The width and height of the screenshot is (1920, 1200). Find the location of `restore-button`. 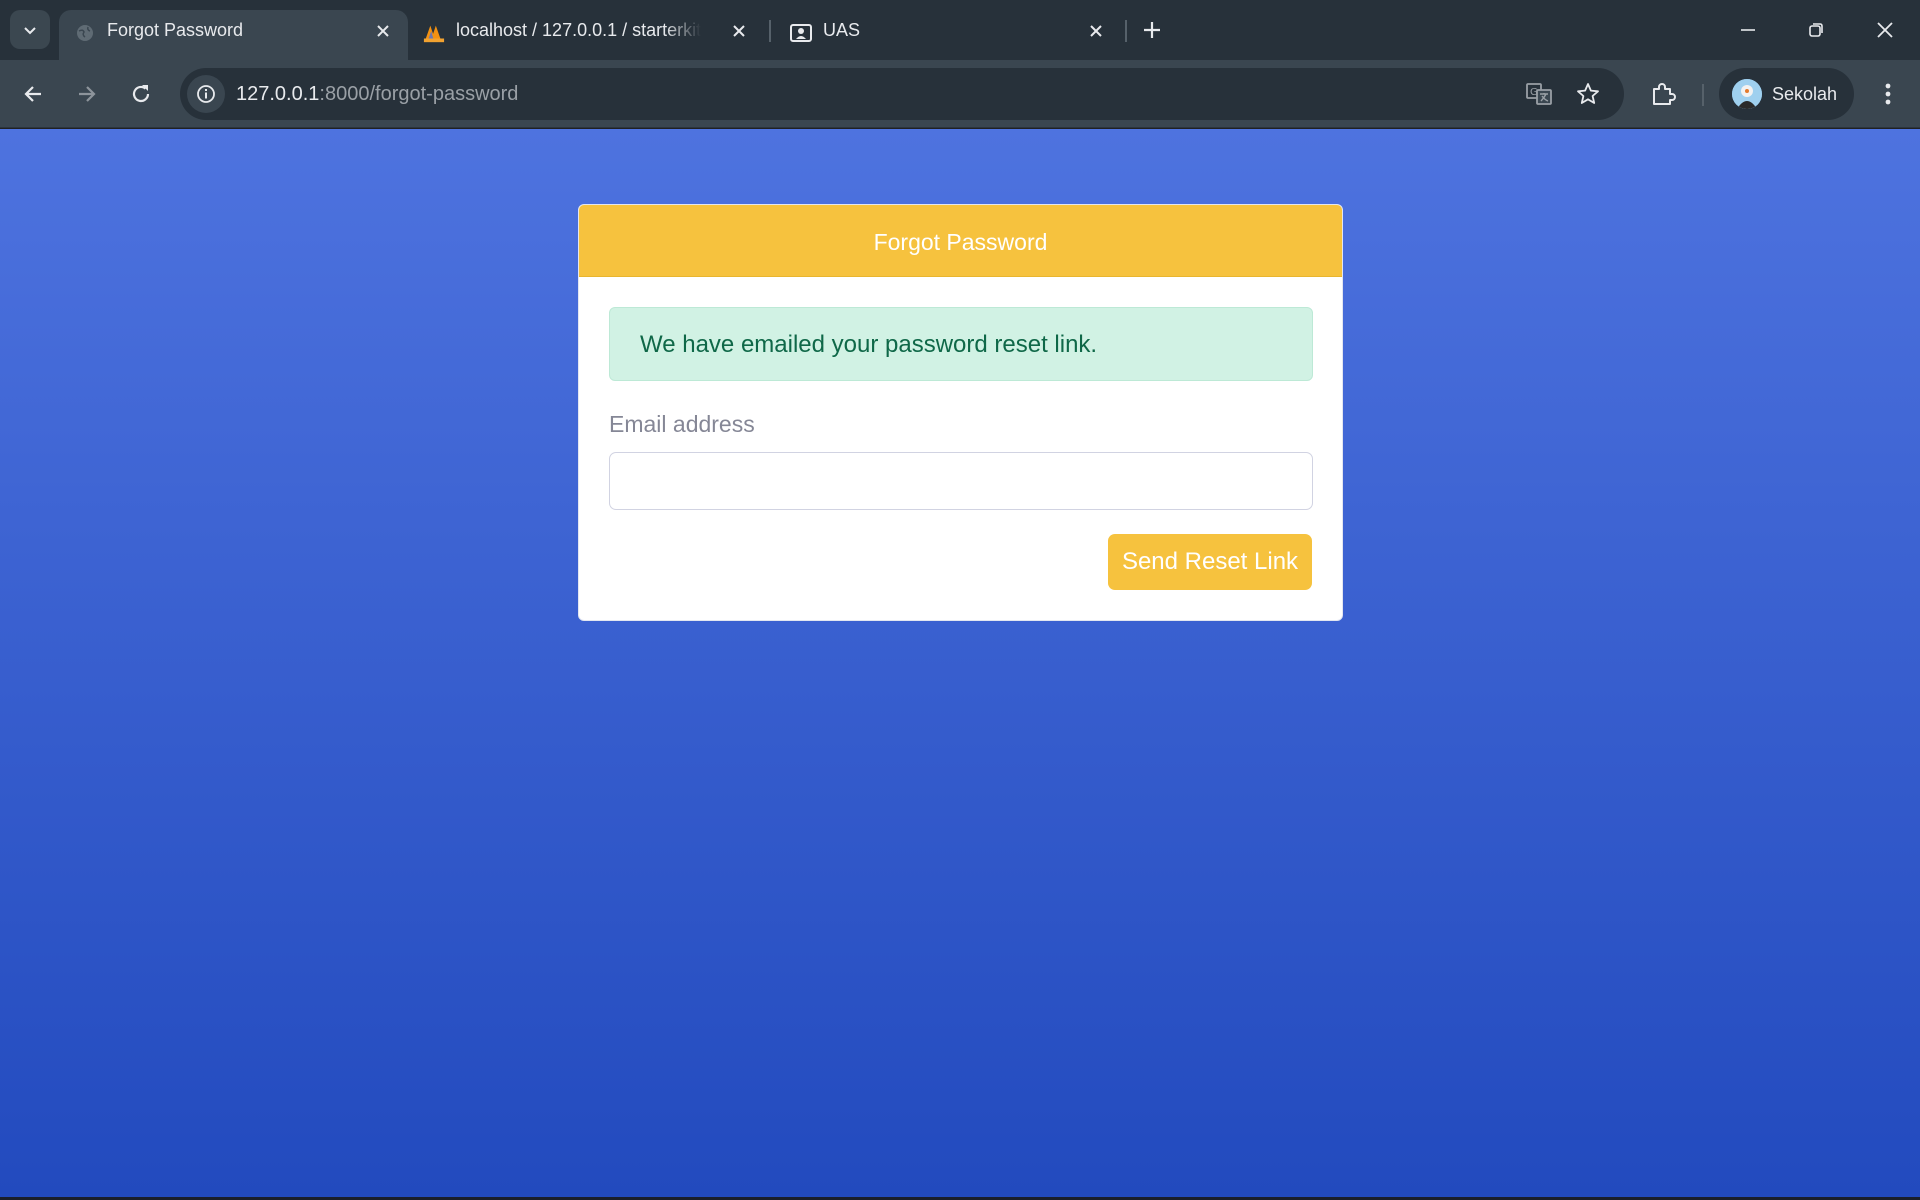

restore-button is located at coordinates (1816, 30).